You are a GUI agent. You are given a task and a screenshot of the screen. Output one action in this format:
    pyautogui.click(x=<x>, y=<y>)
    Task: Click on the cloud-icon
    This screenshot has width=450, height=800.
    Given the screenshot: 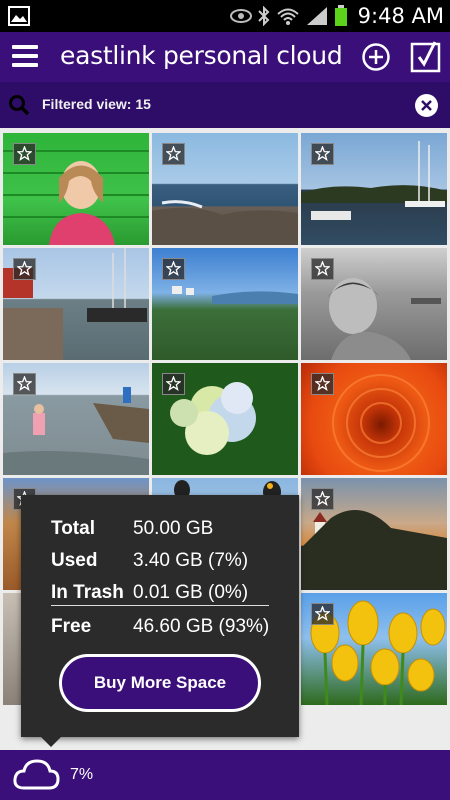 What is the action you would take?
    pyautogui.click(x=36, y=775)
    